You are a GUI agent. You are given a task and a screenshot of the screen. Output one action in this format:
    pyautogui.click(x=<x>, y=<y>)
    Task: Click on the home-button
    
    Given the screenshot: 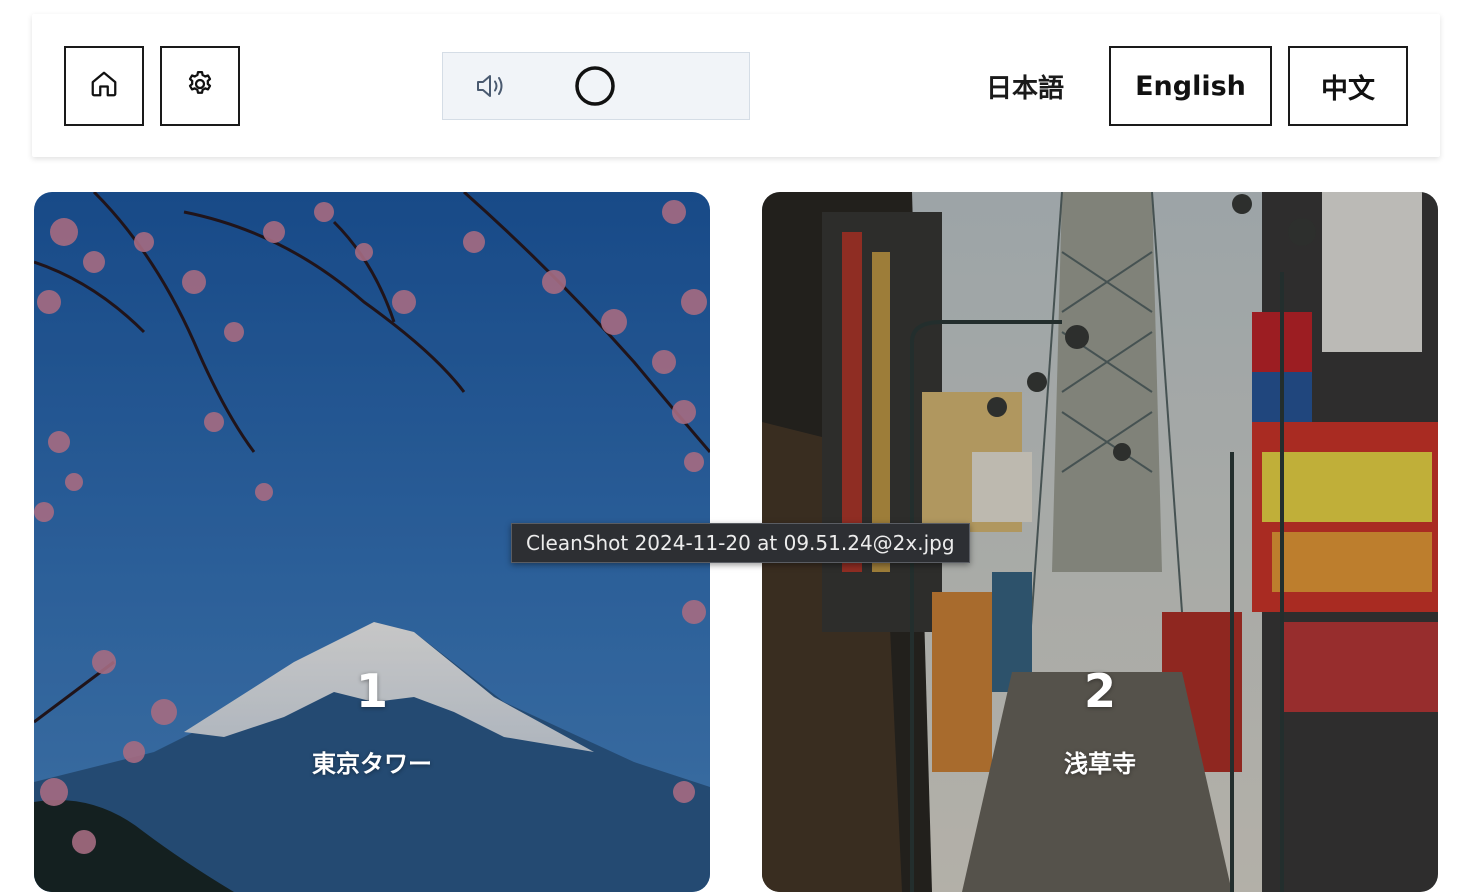 What is the action you would take?
    pyautogui.click(x=104, y=86)
    